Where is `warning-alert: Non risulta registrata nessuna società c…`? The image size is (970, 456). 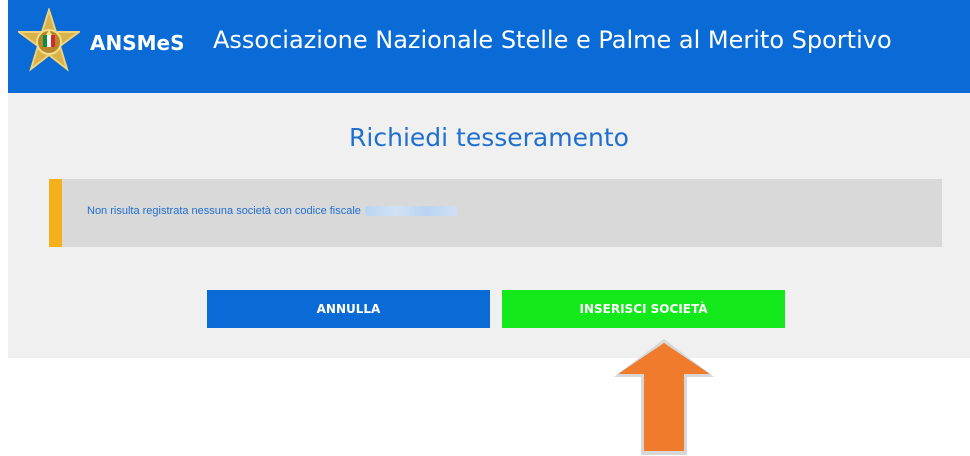 warning-alert: Non risulta registrata nessuna società c… is located at coordinates (495, 213).